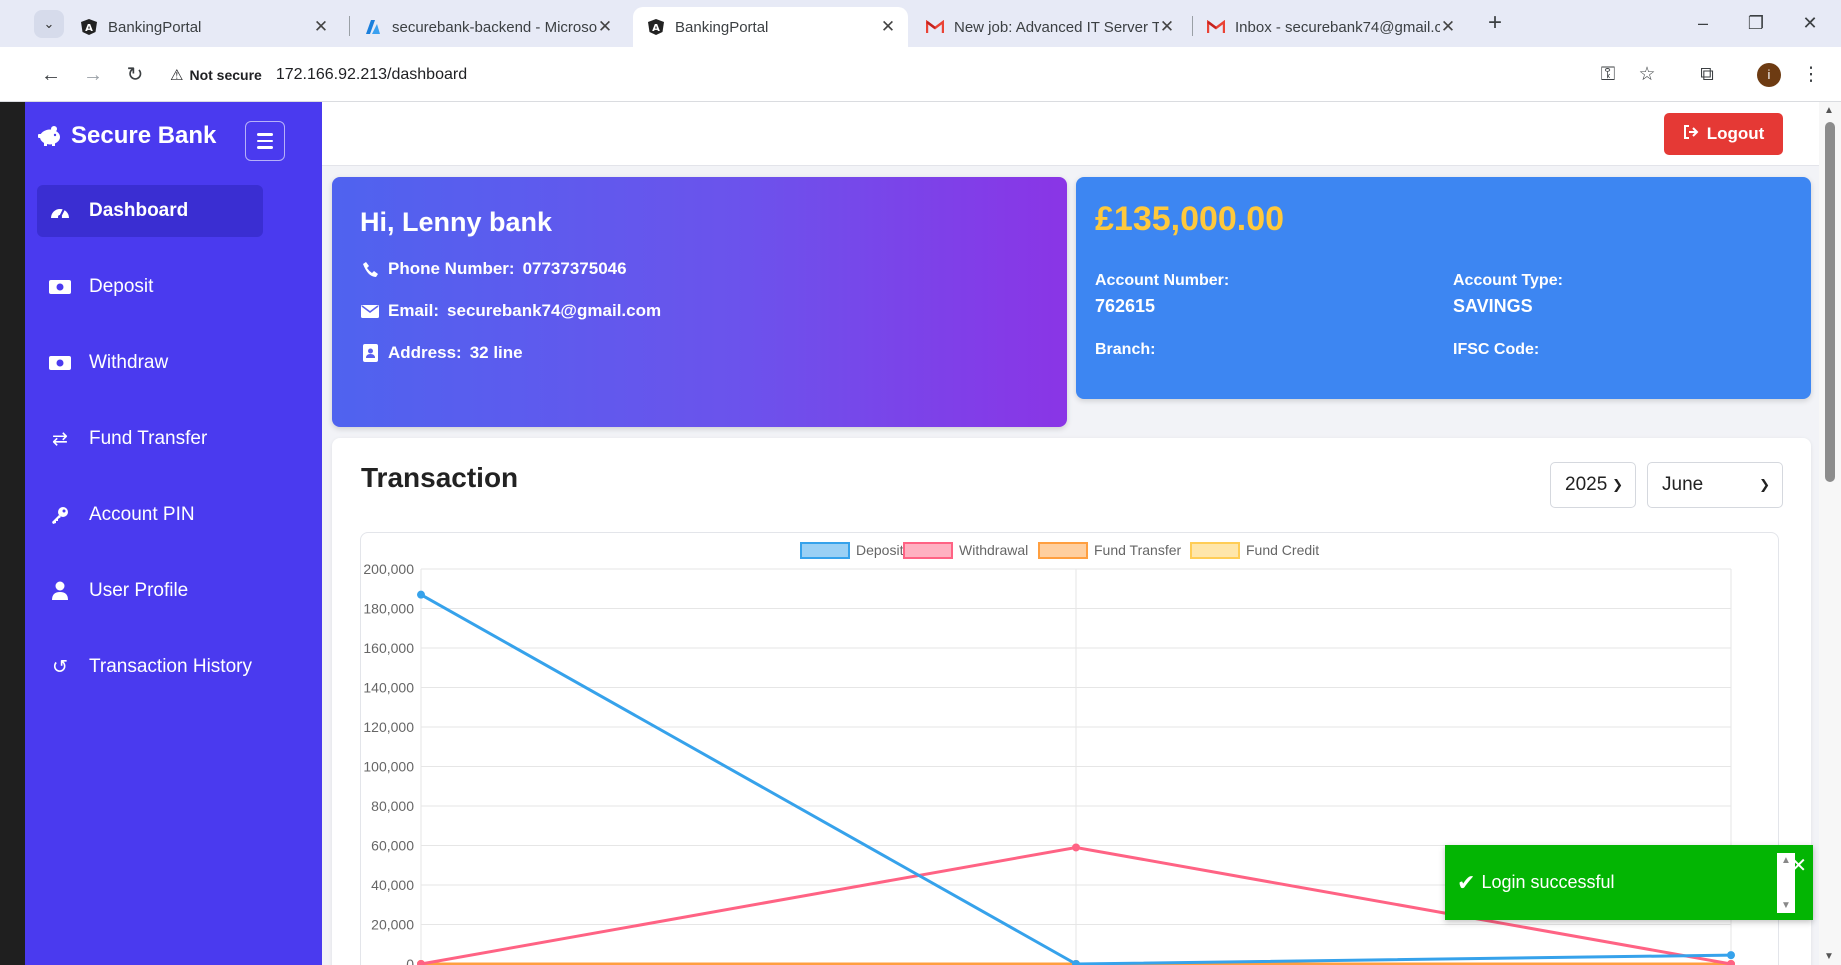  I want to click on sidebar-item-fund-transfer: ⇄ Fund Transfer, so click(150, 439).